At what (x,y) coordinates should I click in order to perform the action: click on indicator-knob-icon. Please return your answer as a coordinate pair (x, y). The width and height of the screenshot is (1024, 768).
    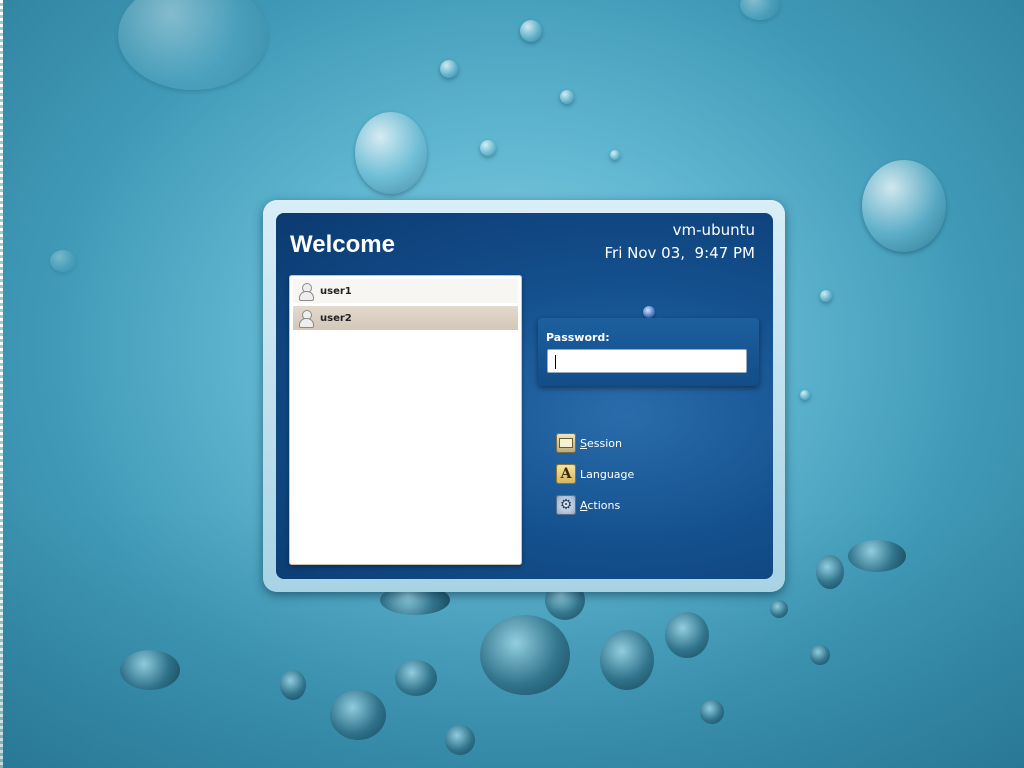
    Looking at the image, I should click on (649, 312).